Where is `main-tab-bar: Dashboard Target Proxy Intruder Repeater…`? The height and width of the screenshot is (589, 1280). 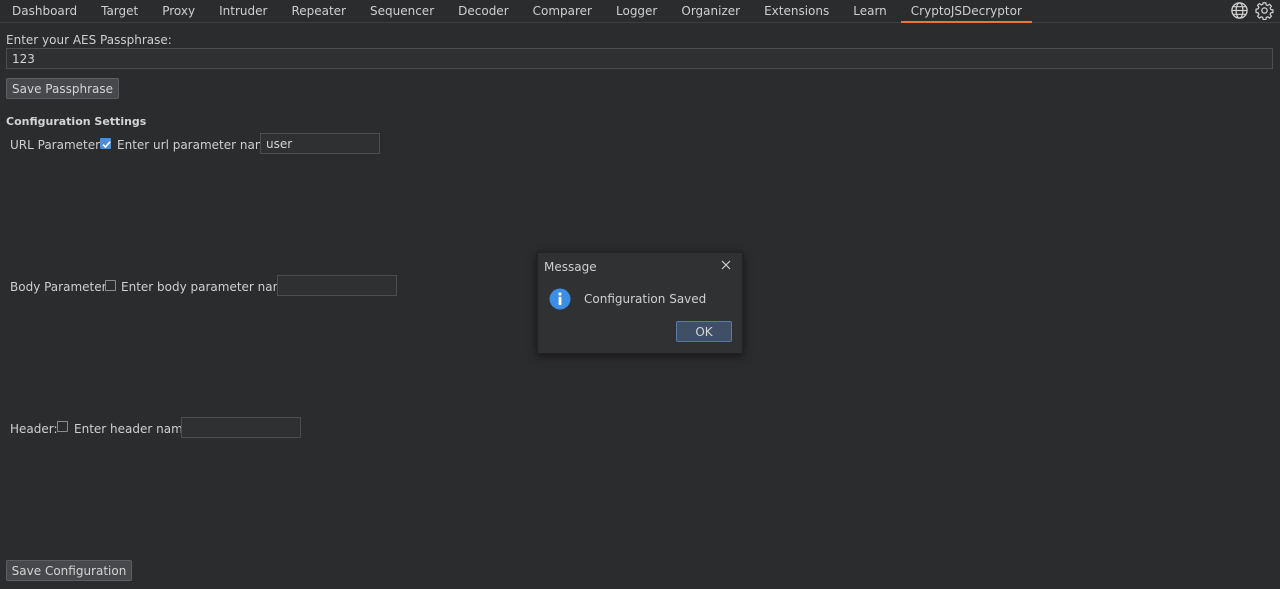
main-tab-bar: Dashboard Target Proxy Intruder Repeater… is located at coordinates (640, 11).